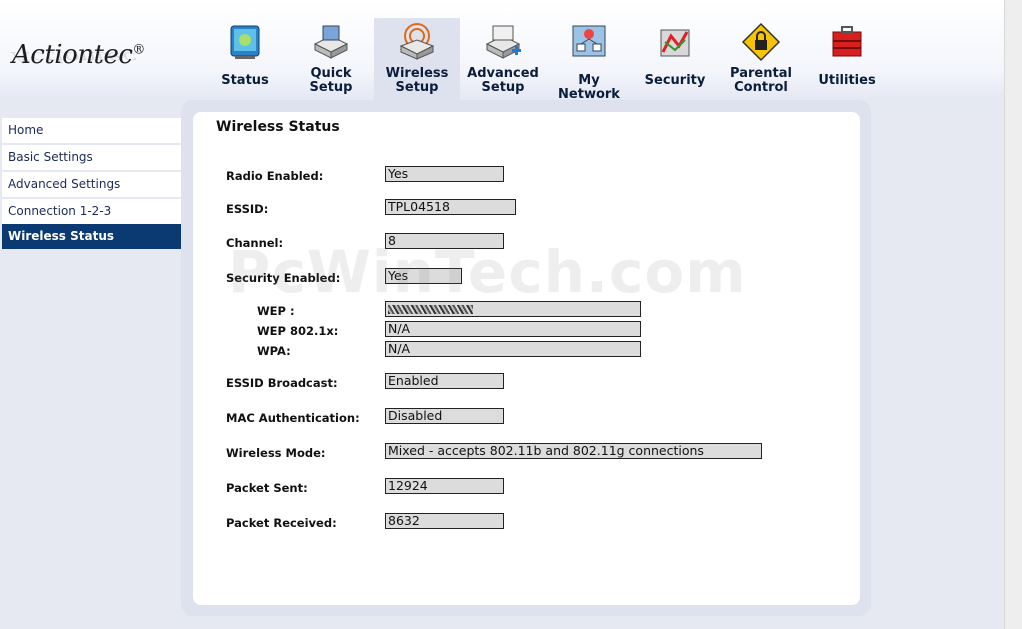 The image size is (1022, 629). What do you see at coordinates (444, 521) in the screenshot?
I see `packet-received-value: 8632` at bounding box center [444, 521].